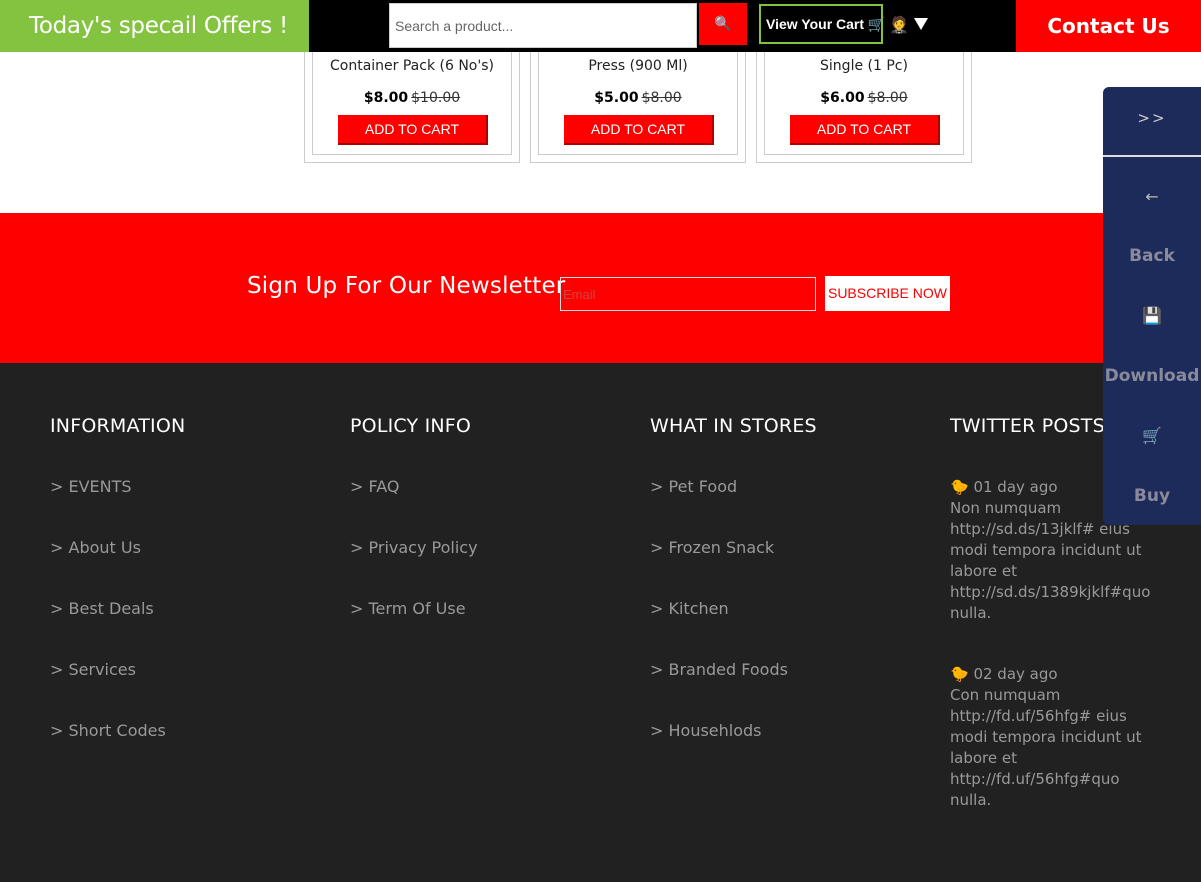 The width and height of the screenshot is (1201, 882). What do you see at coordinates (543, 25) in the screenshot?
I see `search-input` at bounding box center [543, 25].